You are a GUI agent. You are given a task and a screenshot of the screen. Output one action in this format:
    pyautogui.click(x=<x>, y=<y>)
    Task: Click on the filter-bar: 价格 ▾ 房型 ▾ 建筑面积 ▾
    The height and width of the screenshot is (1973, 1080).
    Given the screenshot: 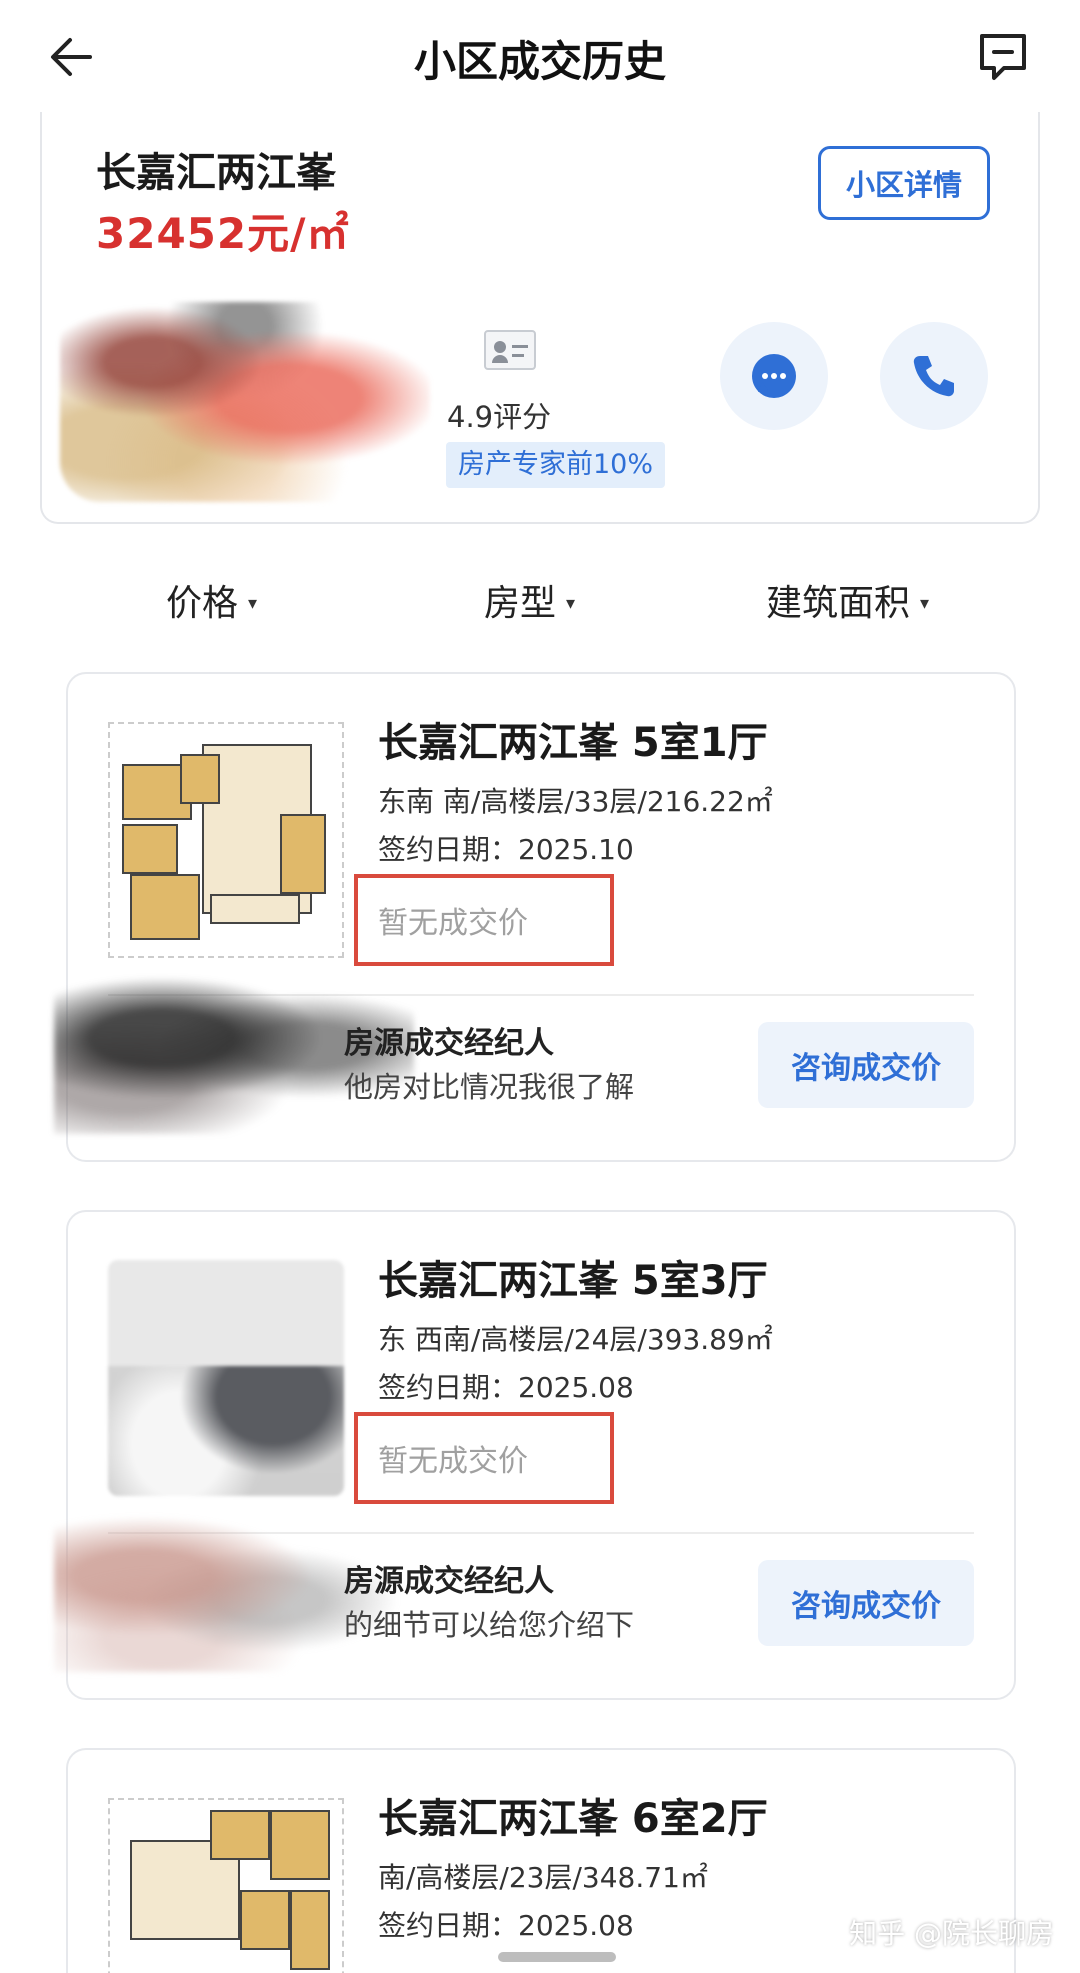 What is the action you would take?
    pyautogui.click(x=540, y=600)
    